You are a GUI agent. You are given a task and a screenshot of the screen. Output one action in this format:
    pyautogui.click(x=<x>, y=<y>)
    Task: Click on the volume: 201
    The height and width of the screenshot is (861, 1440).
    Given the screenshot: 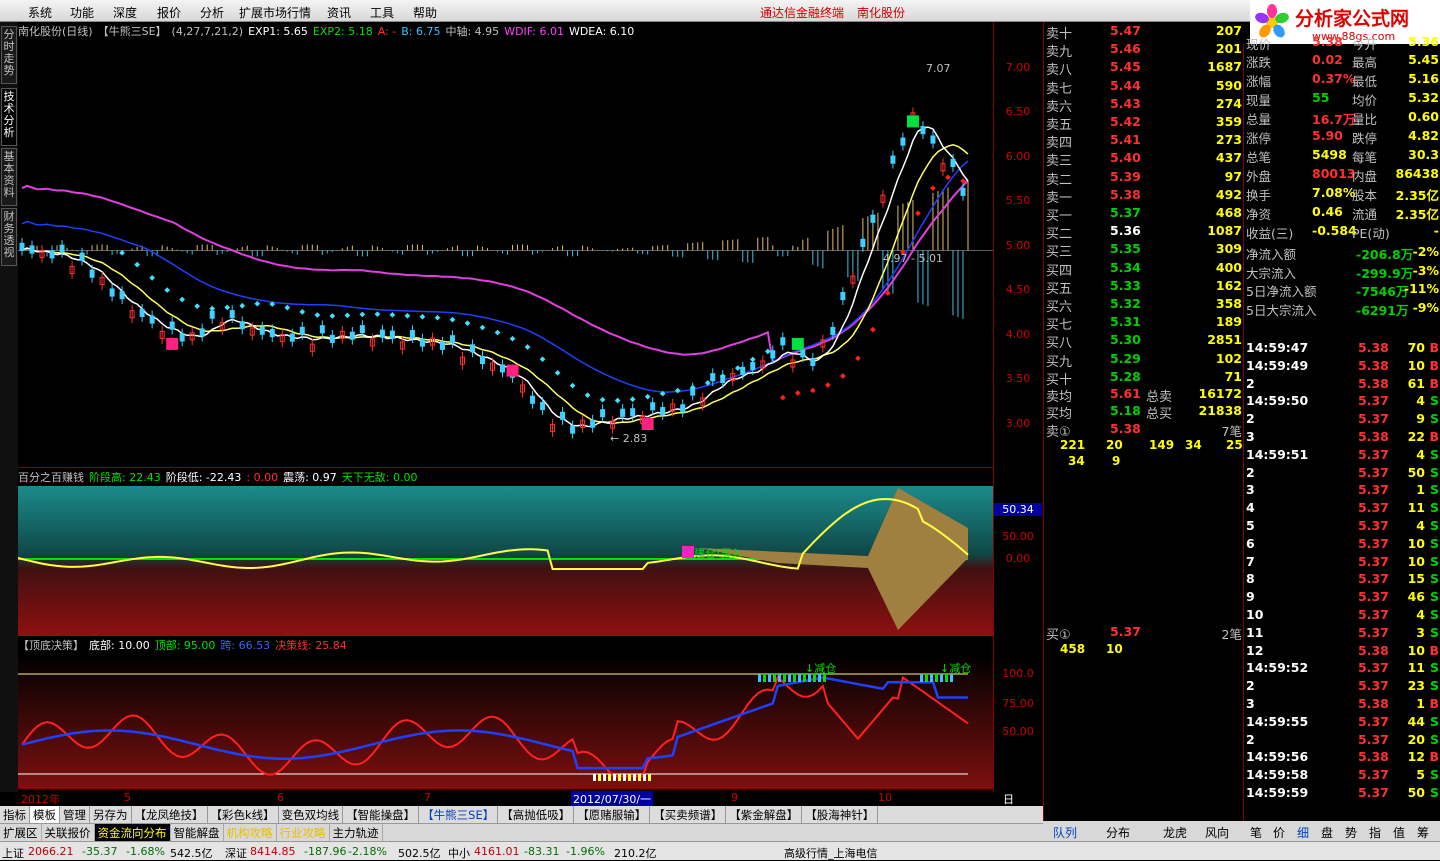 What is the action you would take?
    pyautogui.click(x=1228, y=49)
    